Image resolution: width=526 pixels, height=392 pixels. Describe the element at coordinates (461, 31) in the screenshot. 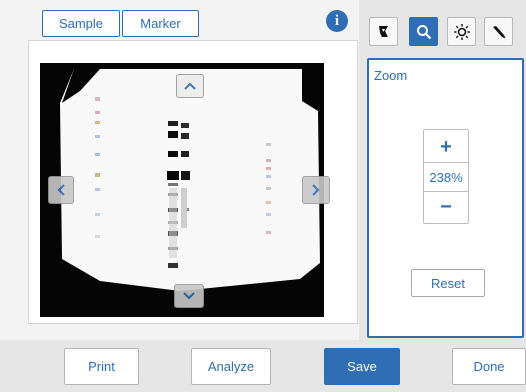

I see `brightness-icon` at that location.